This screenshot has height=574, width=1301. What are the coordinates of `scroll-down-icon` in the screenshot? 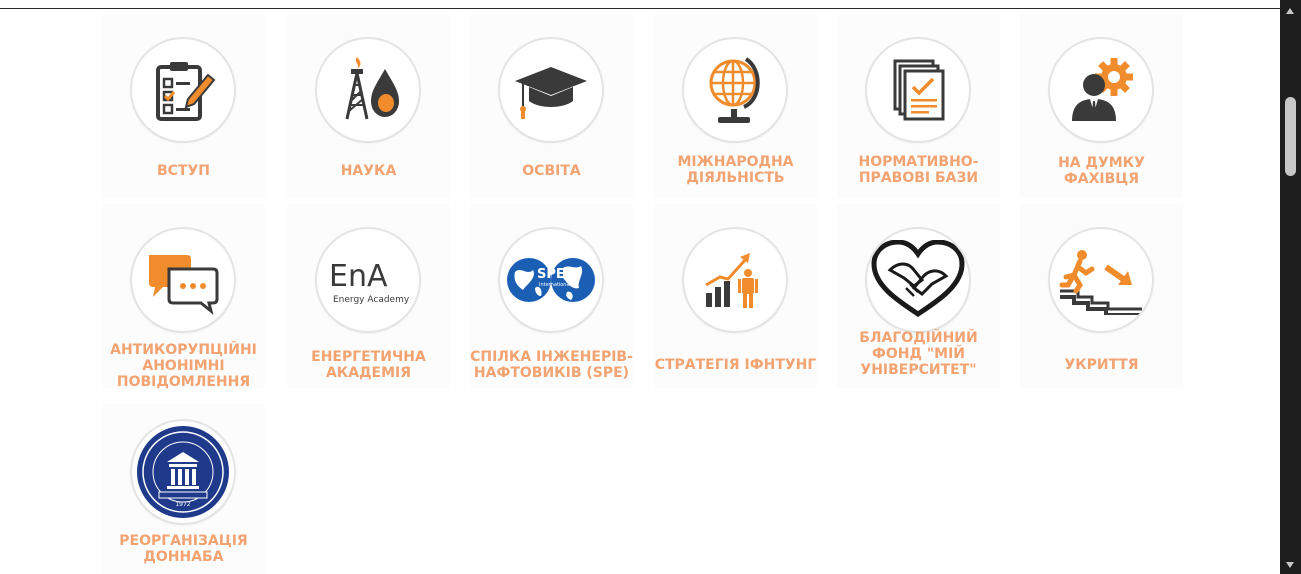 It's located at (1290, 565).